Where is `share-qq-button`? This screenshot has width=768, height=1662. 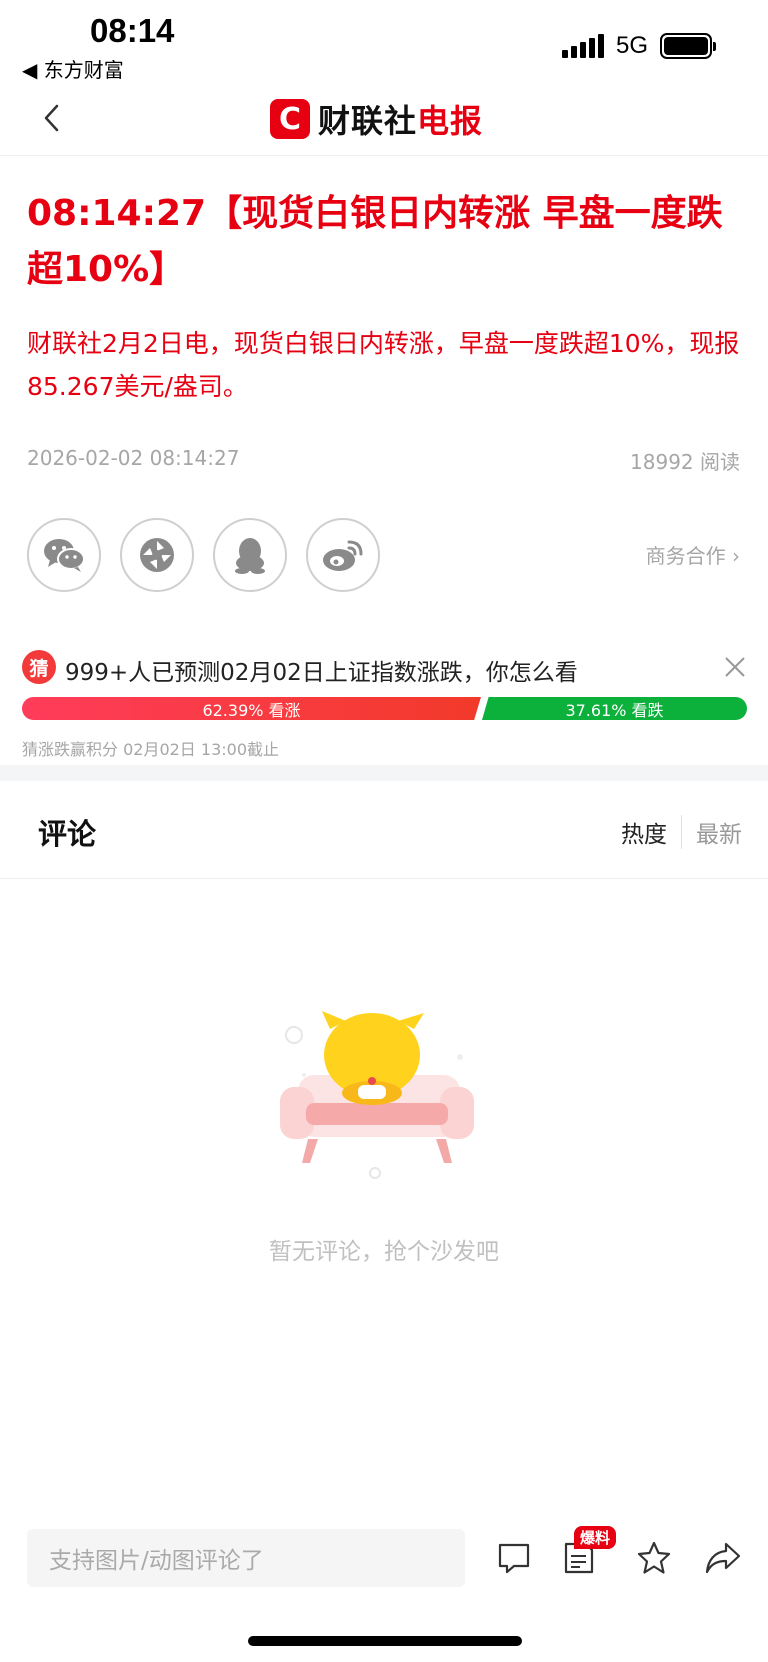 share-qq-button is located at coordinates (250, 555).